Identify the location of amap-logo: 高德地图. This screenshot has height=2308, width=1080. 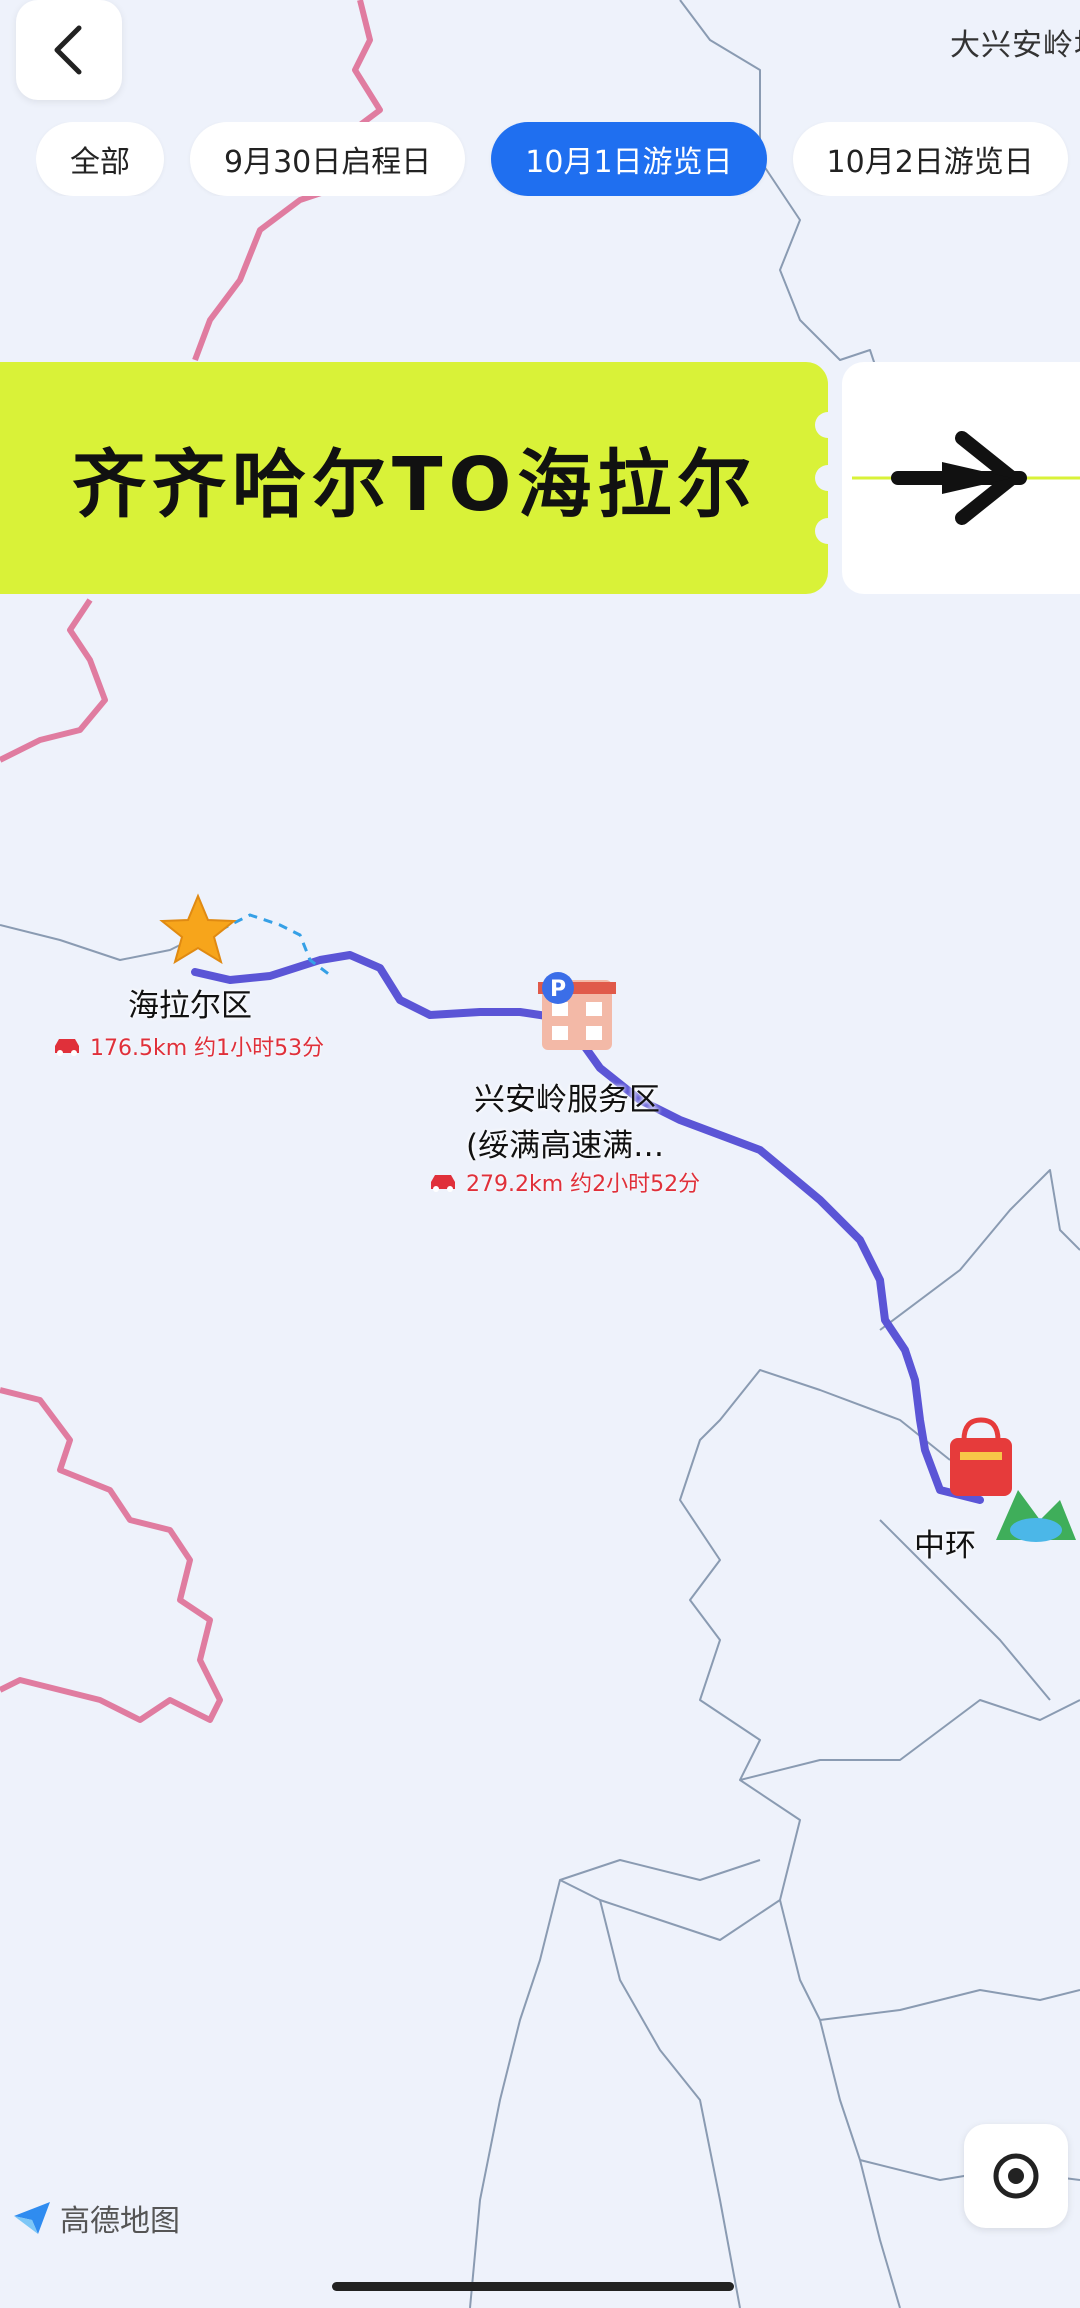
(96, 2218).